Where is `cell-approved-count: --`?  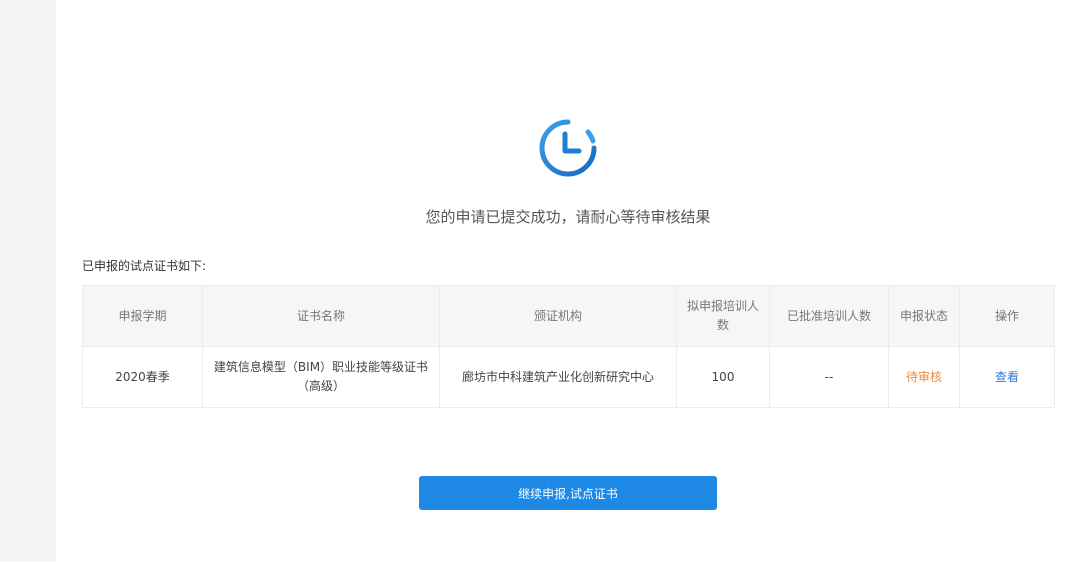 cell-approved-count: -- is located at coordinates (829, 377).